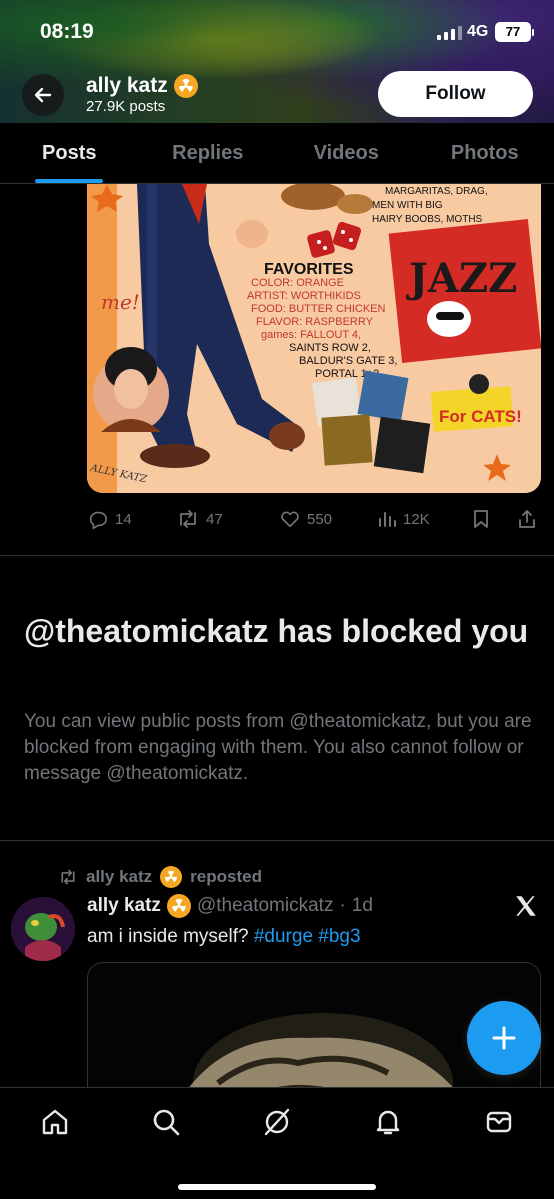  I want to click on nav-home, so click(55, 1122).